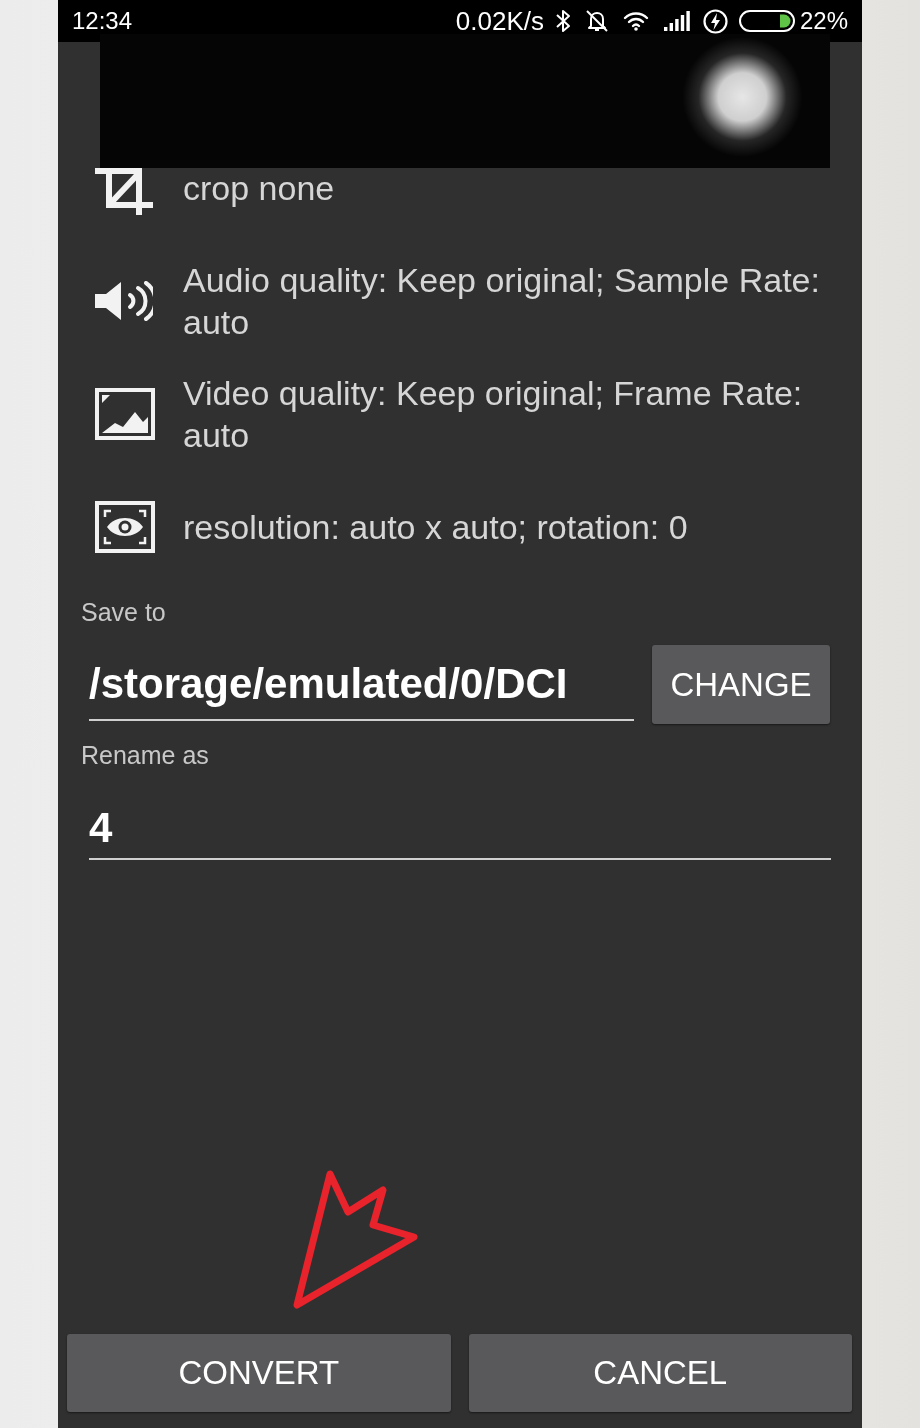  Describe the element at coordinates (499, 21) in the screenshot. I see `network-speed: 0.02K/s` at that location.